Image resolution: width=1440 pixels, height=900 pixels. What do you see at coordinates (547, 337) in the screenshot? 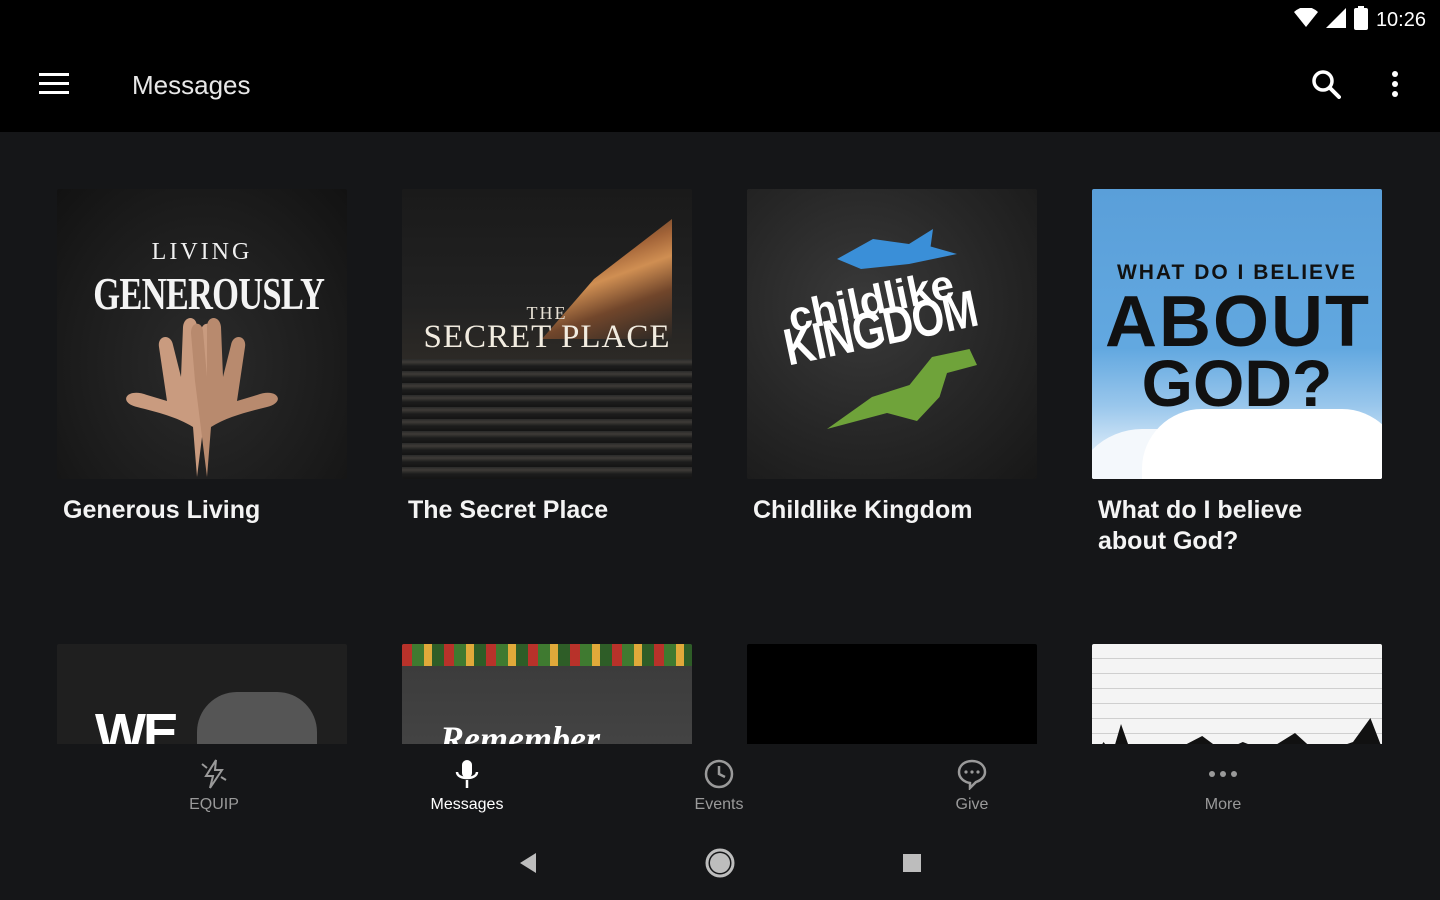
I see `artwork-text: SECRET PLACE` at bounding box center [547, 337].